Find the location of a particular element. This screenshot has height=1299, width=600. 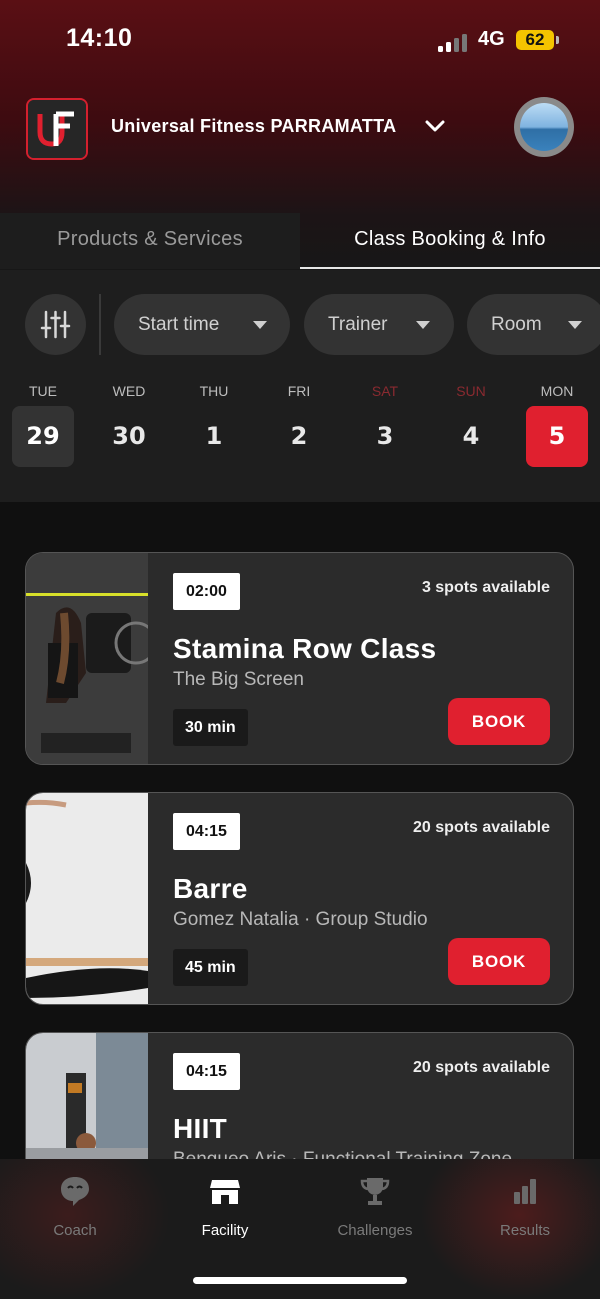

filter-divider is located at coordinates (100, 324).